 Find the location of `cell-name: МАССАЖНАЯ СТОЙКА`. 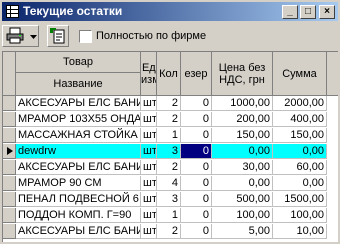

cell-name: МАССАЖНАЯ СТОЙКА is located at coordinates (78, 135).